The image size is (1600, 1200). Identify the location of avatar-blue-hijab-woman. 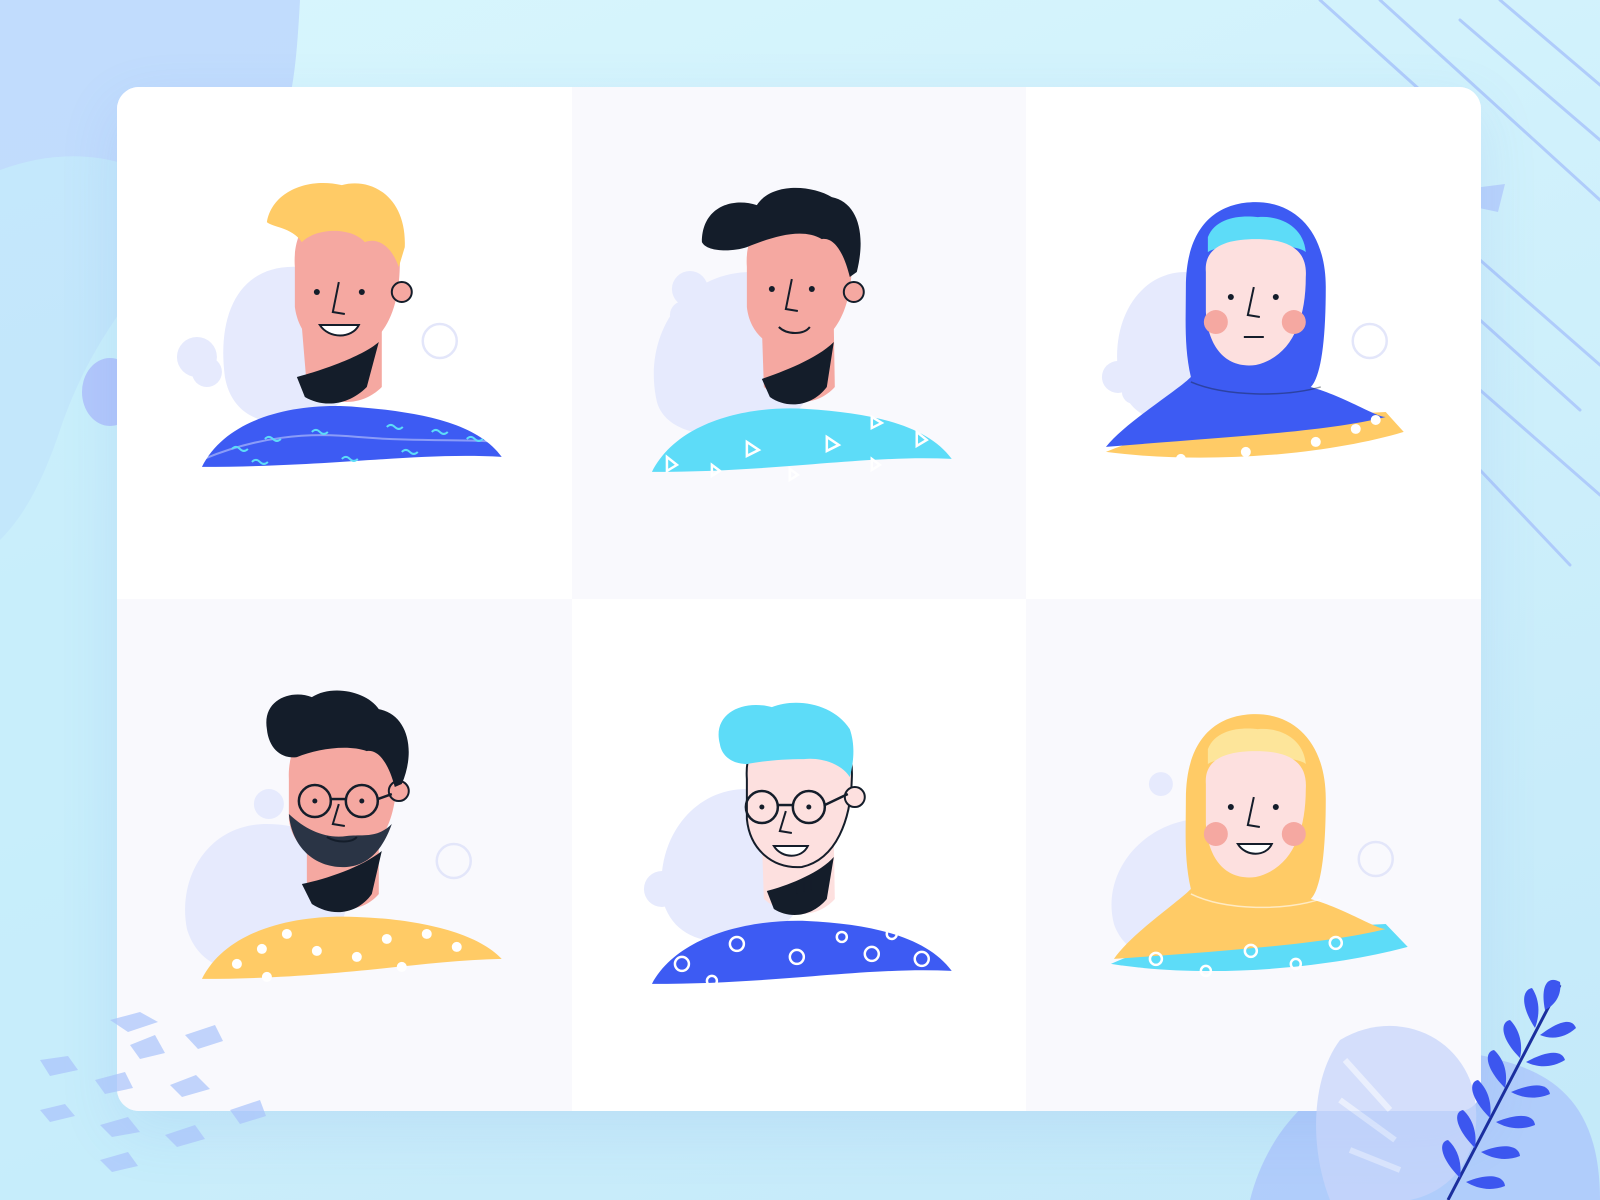
(1253, 333).